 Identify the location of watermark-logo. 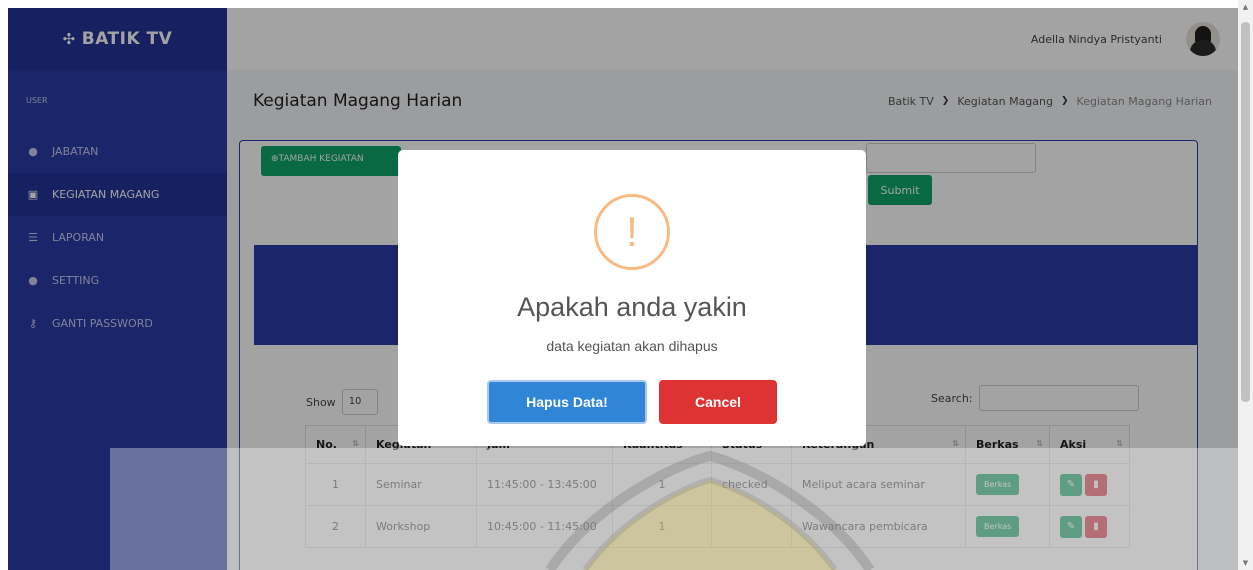
(710, 510).